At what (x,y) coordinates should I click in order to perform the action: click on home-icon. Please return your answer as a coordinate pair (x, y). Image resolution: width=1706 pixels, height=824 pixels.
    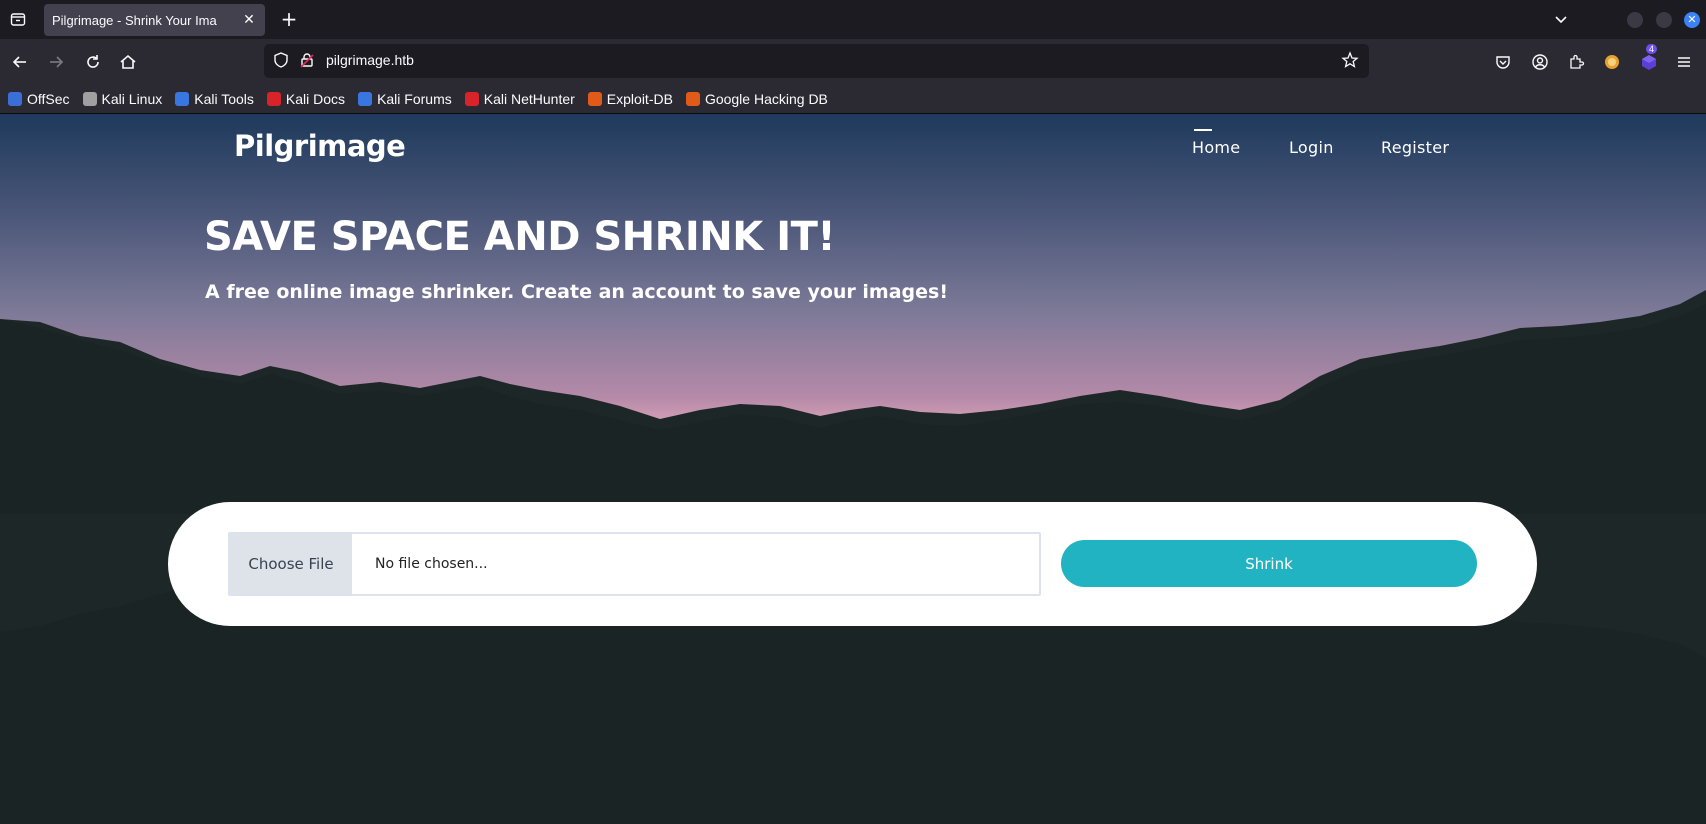
    Looking at the image, I should click on (128, 62).